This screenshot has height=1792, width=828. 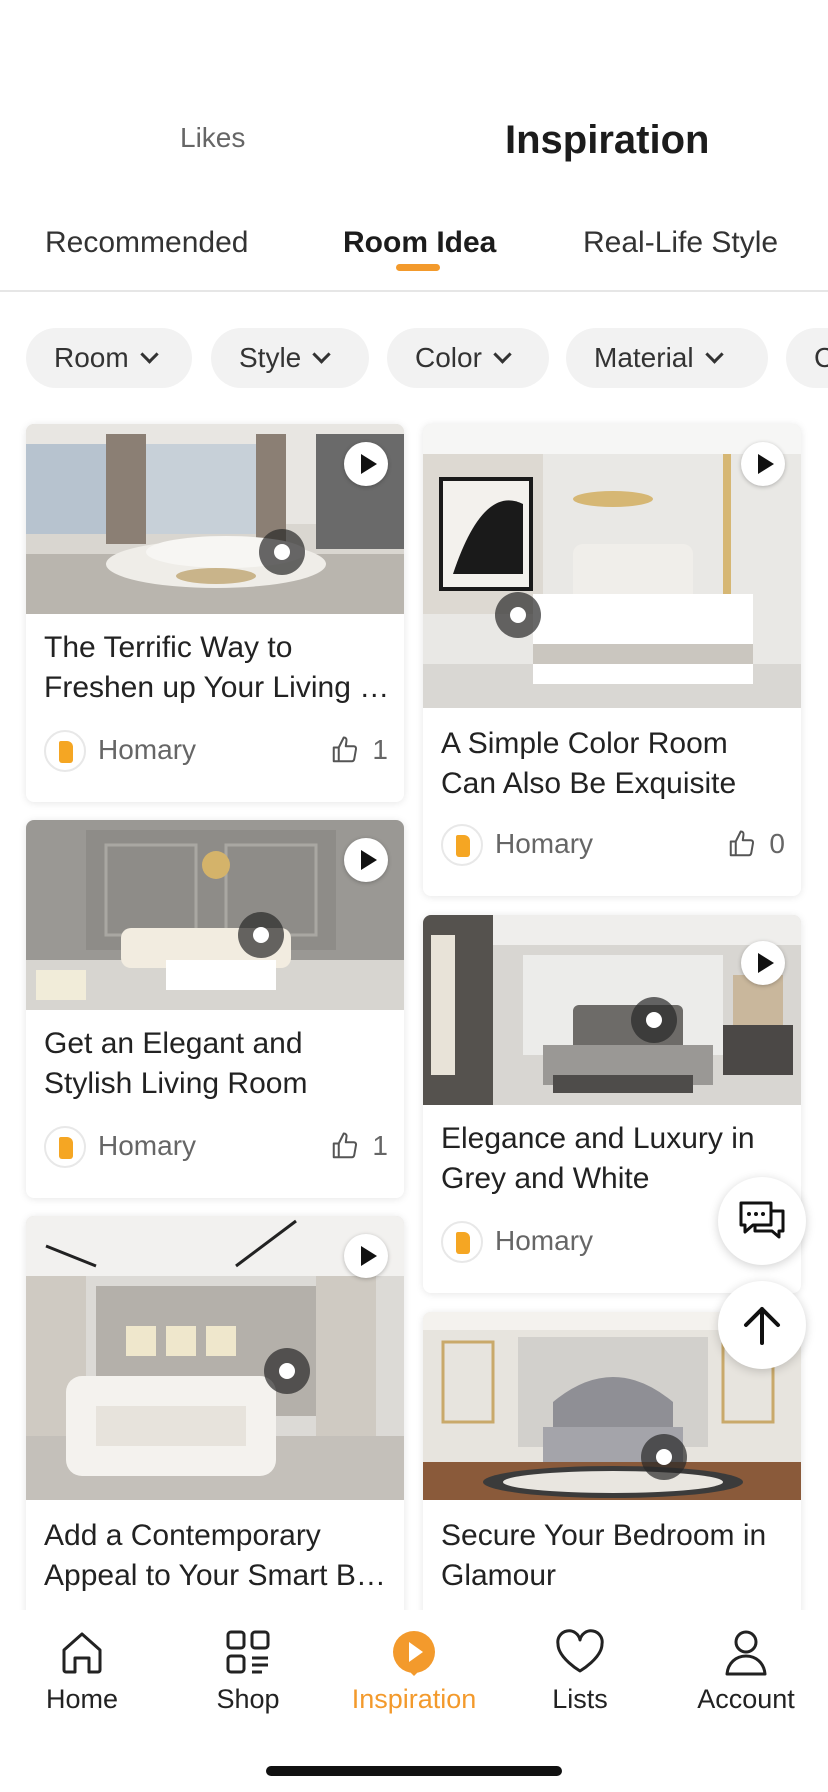 What do you see at coordinates (584, 743) in the screenshot?
I see `title-line: A Simple Color Room` at bounding box center [584, 743].